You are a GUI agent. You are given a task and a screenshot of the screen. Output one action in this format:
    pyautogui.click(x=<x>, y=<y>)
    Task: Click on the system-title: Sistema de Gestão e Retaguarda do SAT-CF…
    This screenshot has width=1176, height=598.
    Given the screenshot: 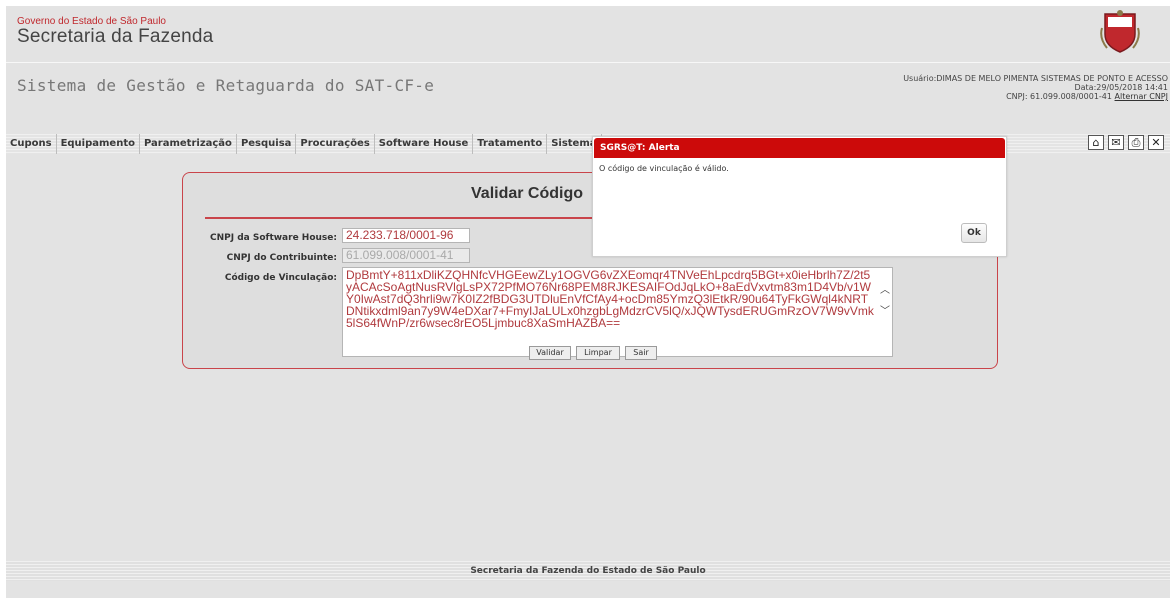 What is the action you would take?
    pyautogui.click(x=226, y=85)
    